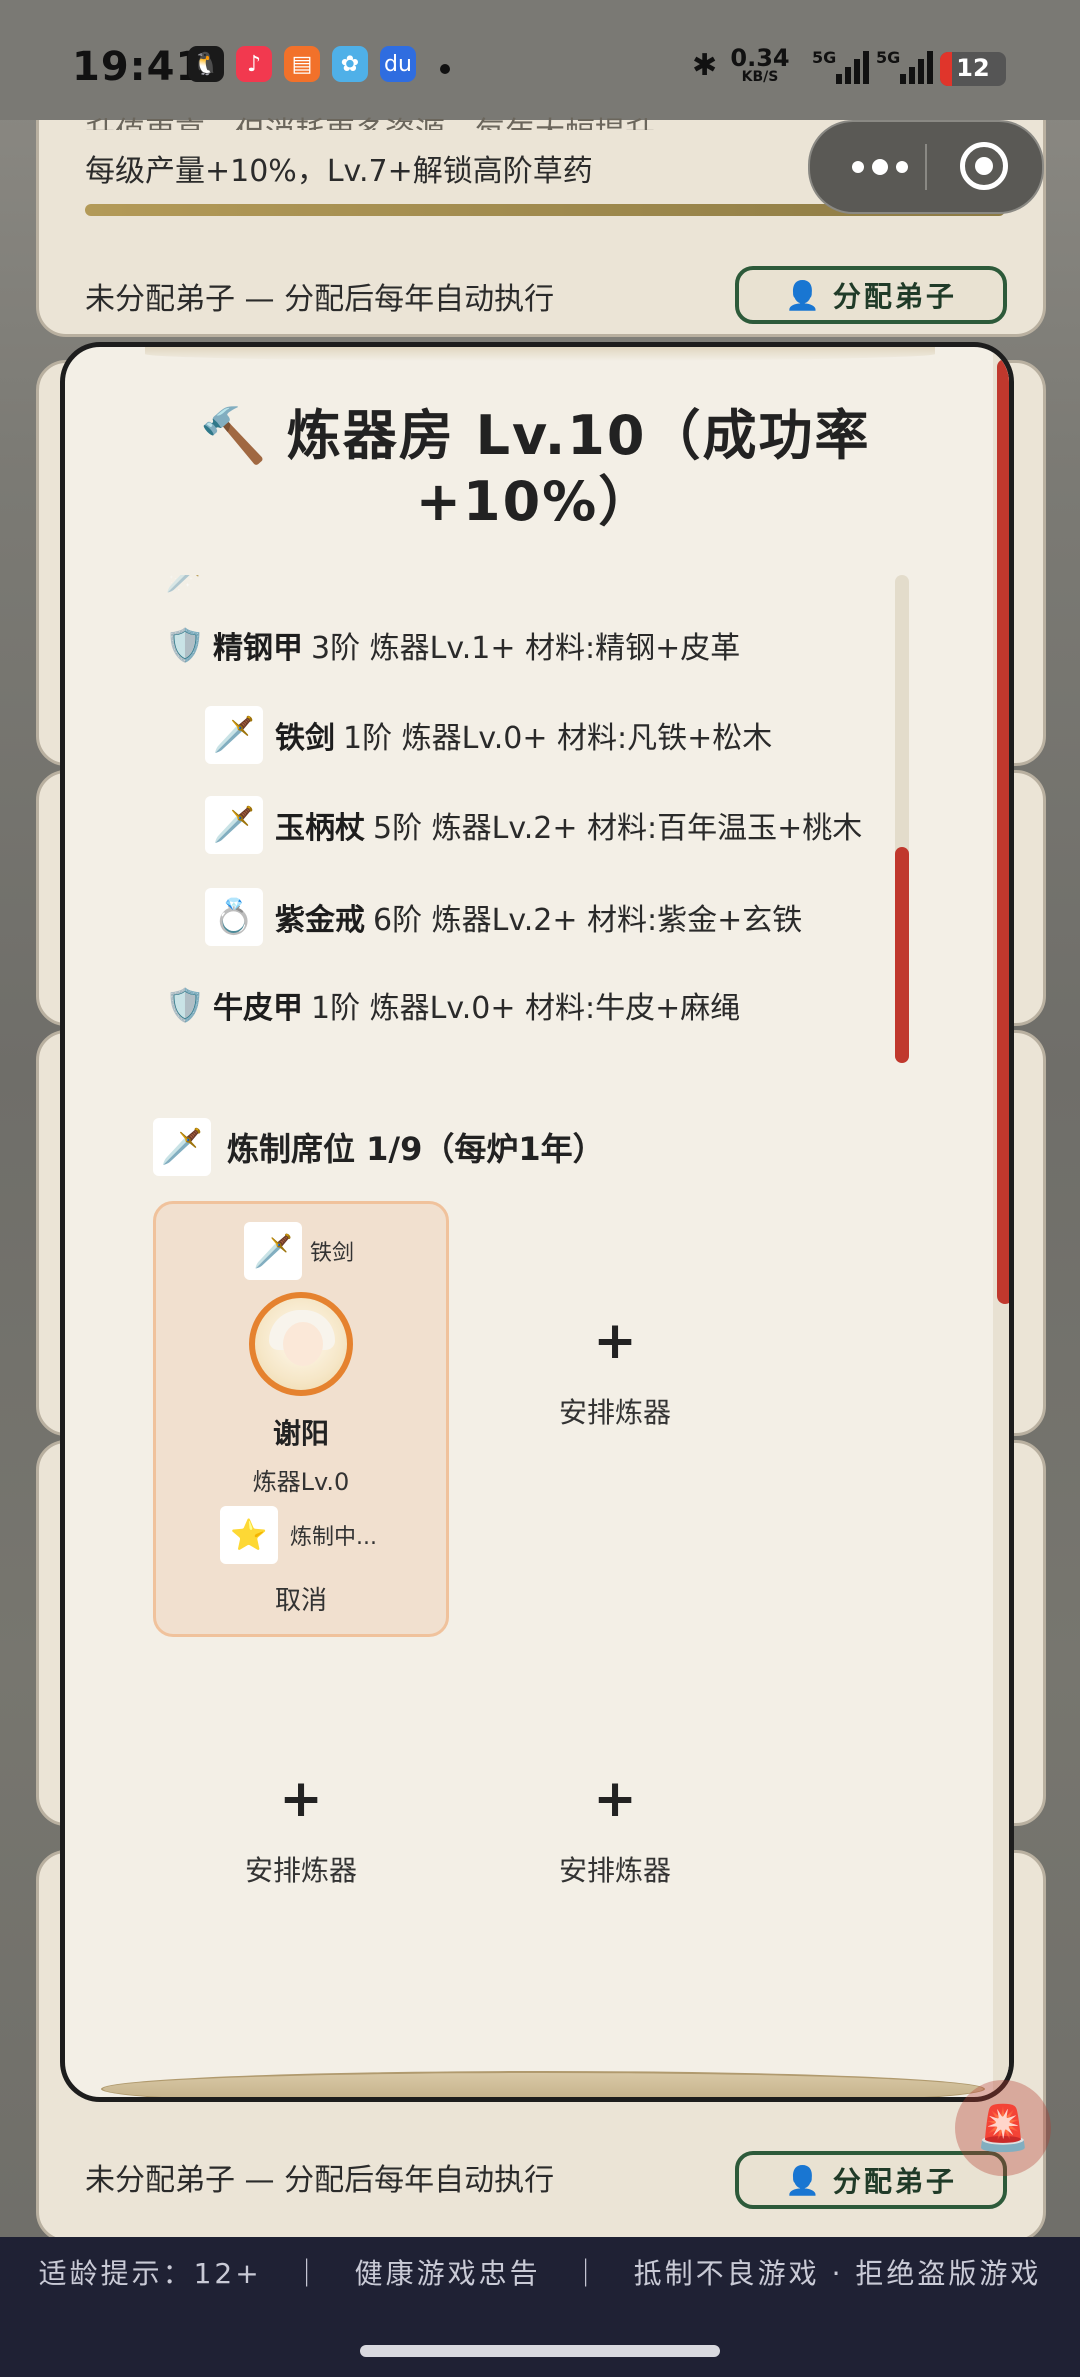 The width and height of the screenshot is (1080, 2377). What do you see at coordinates (984, 166) in the screenshot?
I see `close-miniprogram-button` at bounding box center [984, 166].